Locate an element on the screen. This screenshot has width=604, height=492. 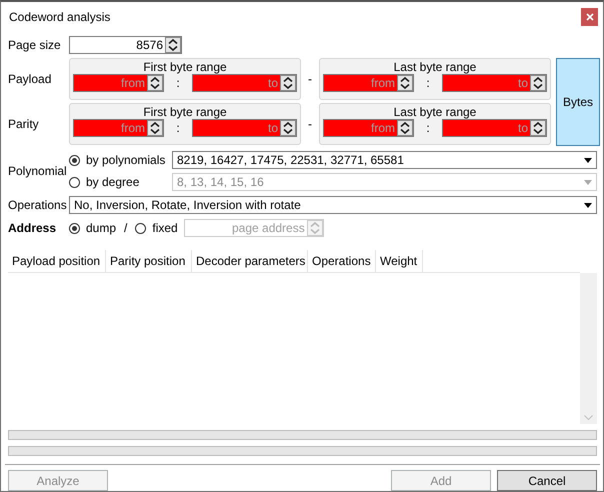
column-header: Weight is located at coordinates (399, 261).